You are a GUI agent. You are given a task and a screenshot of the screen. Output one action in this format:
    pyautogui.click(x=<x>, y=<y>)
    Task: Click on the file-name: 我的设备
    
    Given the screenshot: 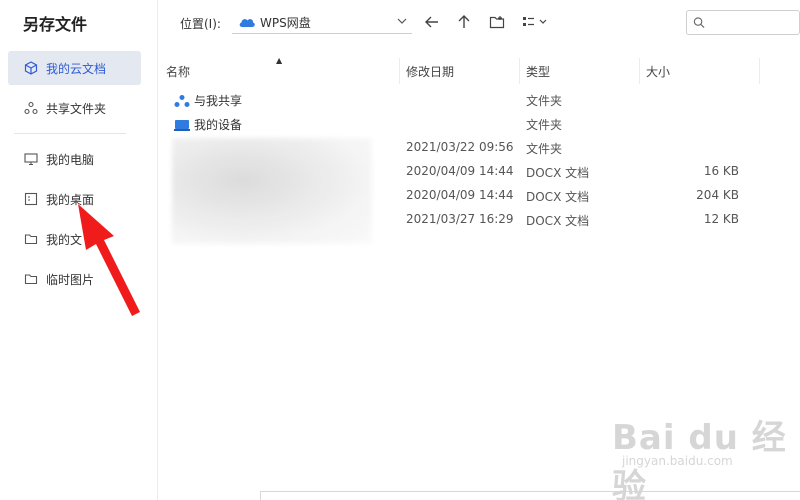 What is the action you would take?
    pyautogui.click(x=218, y=125)
    